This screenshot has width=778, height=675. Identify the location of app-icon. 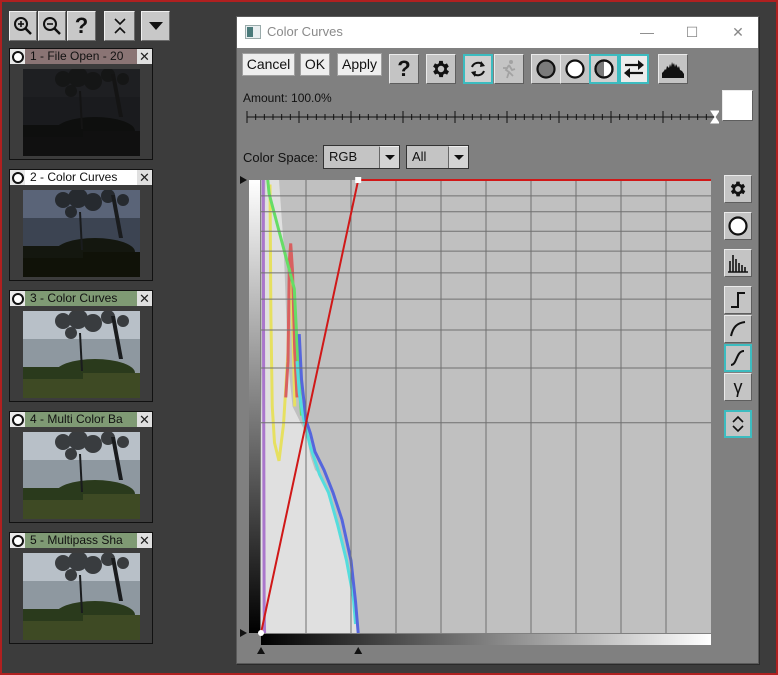
(253, 32).